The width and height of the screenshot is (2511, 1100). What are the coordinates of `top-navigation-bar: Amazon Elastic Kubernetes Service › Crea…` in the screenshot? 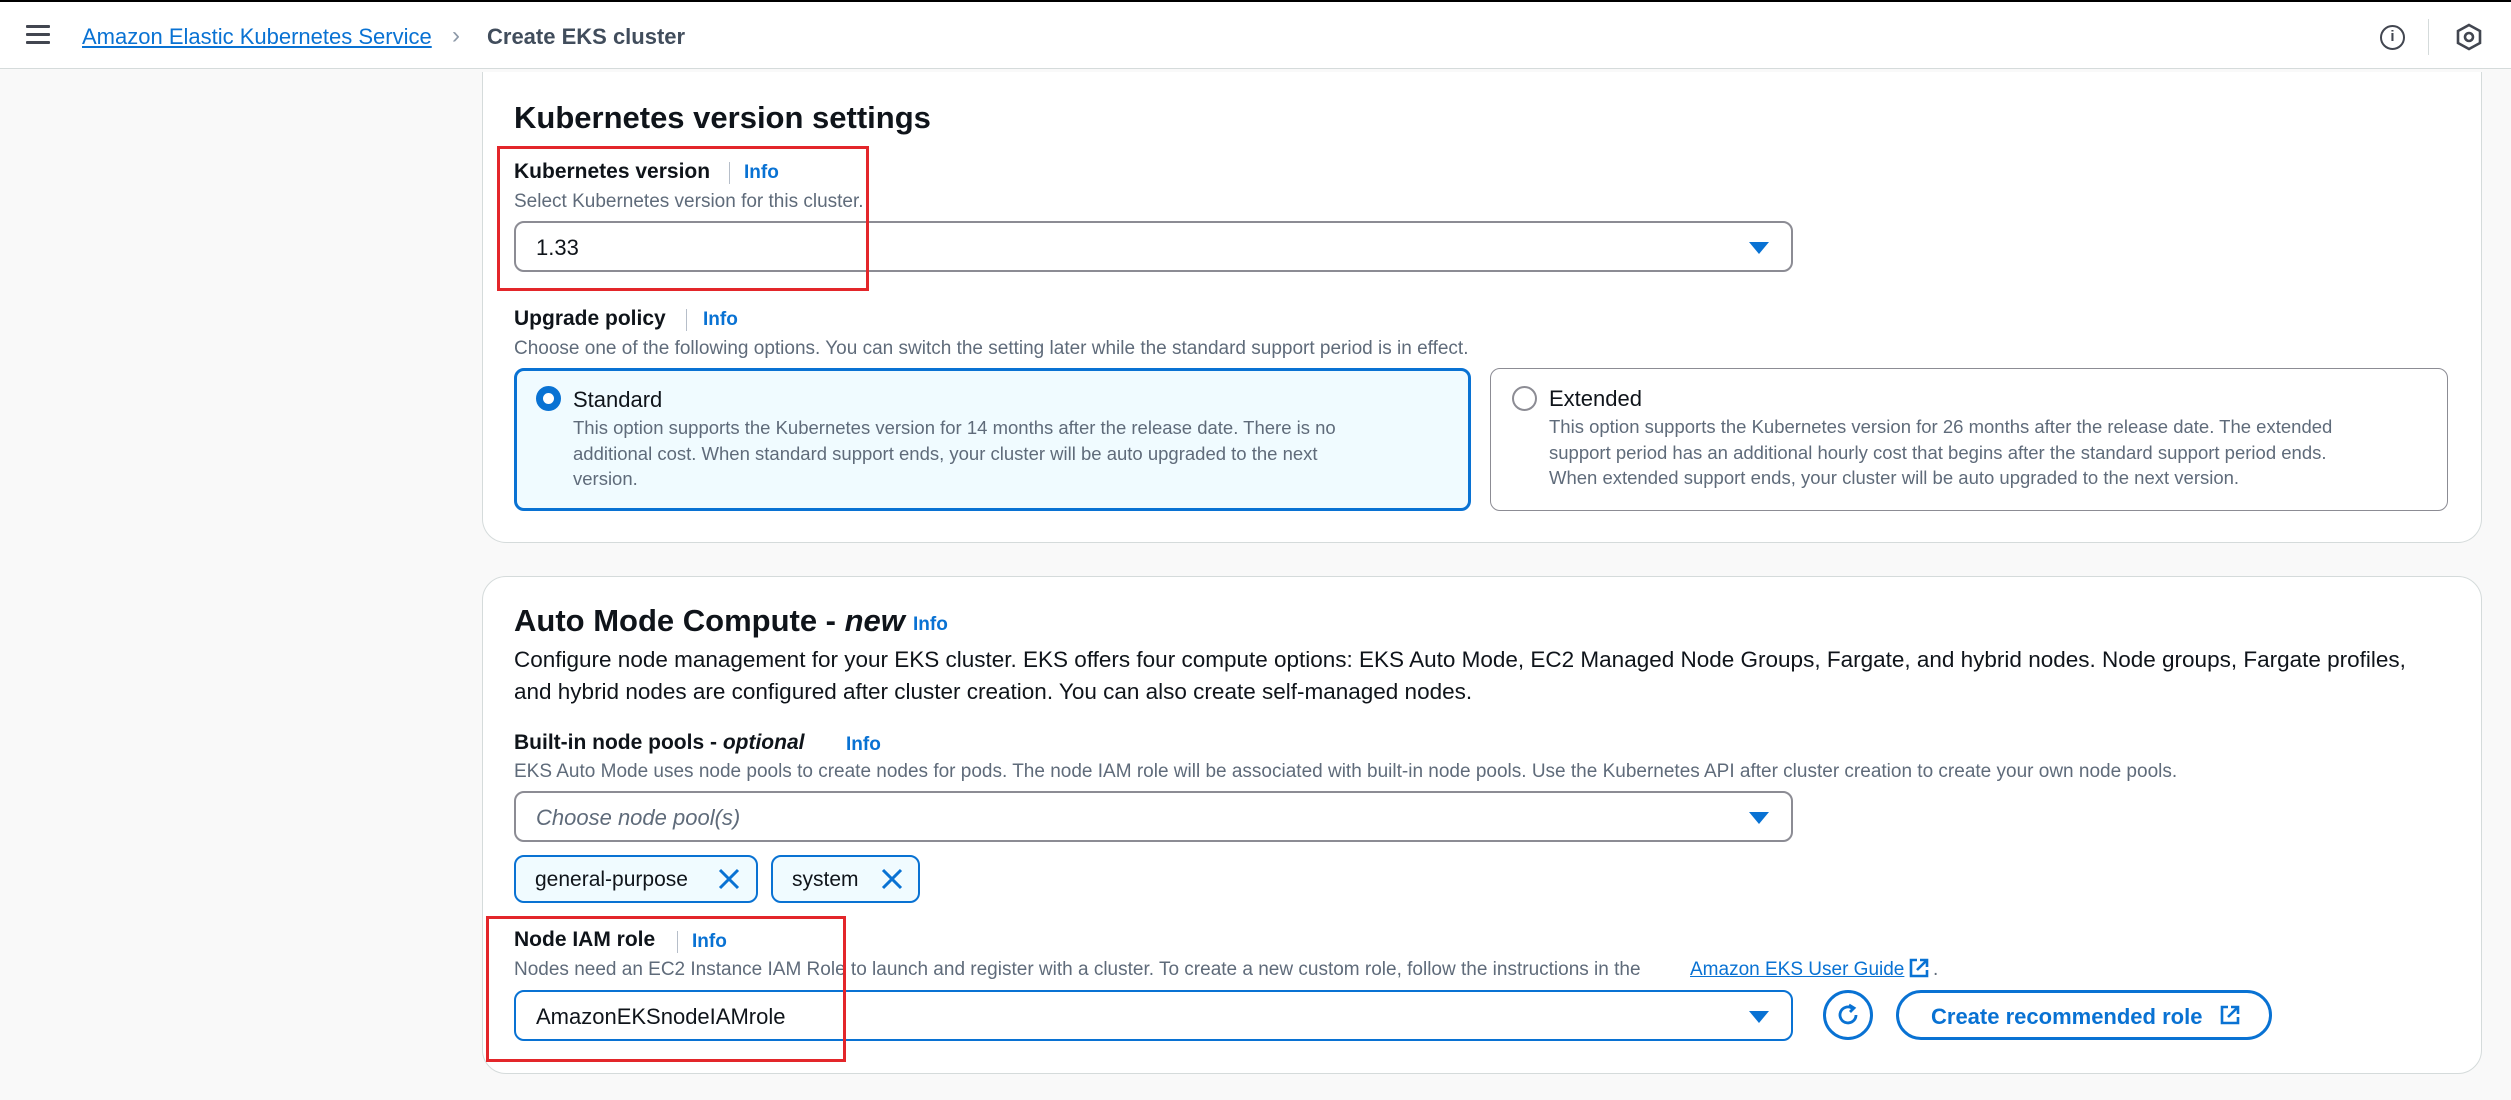 It's located at (1255, 34).